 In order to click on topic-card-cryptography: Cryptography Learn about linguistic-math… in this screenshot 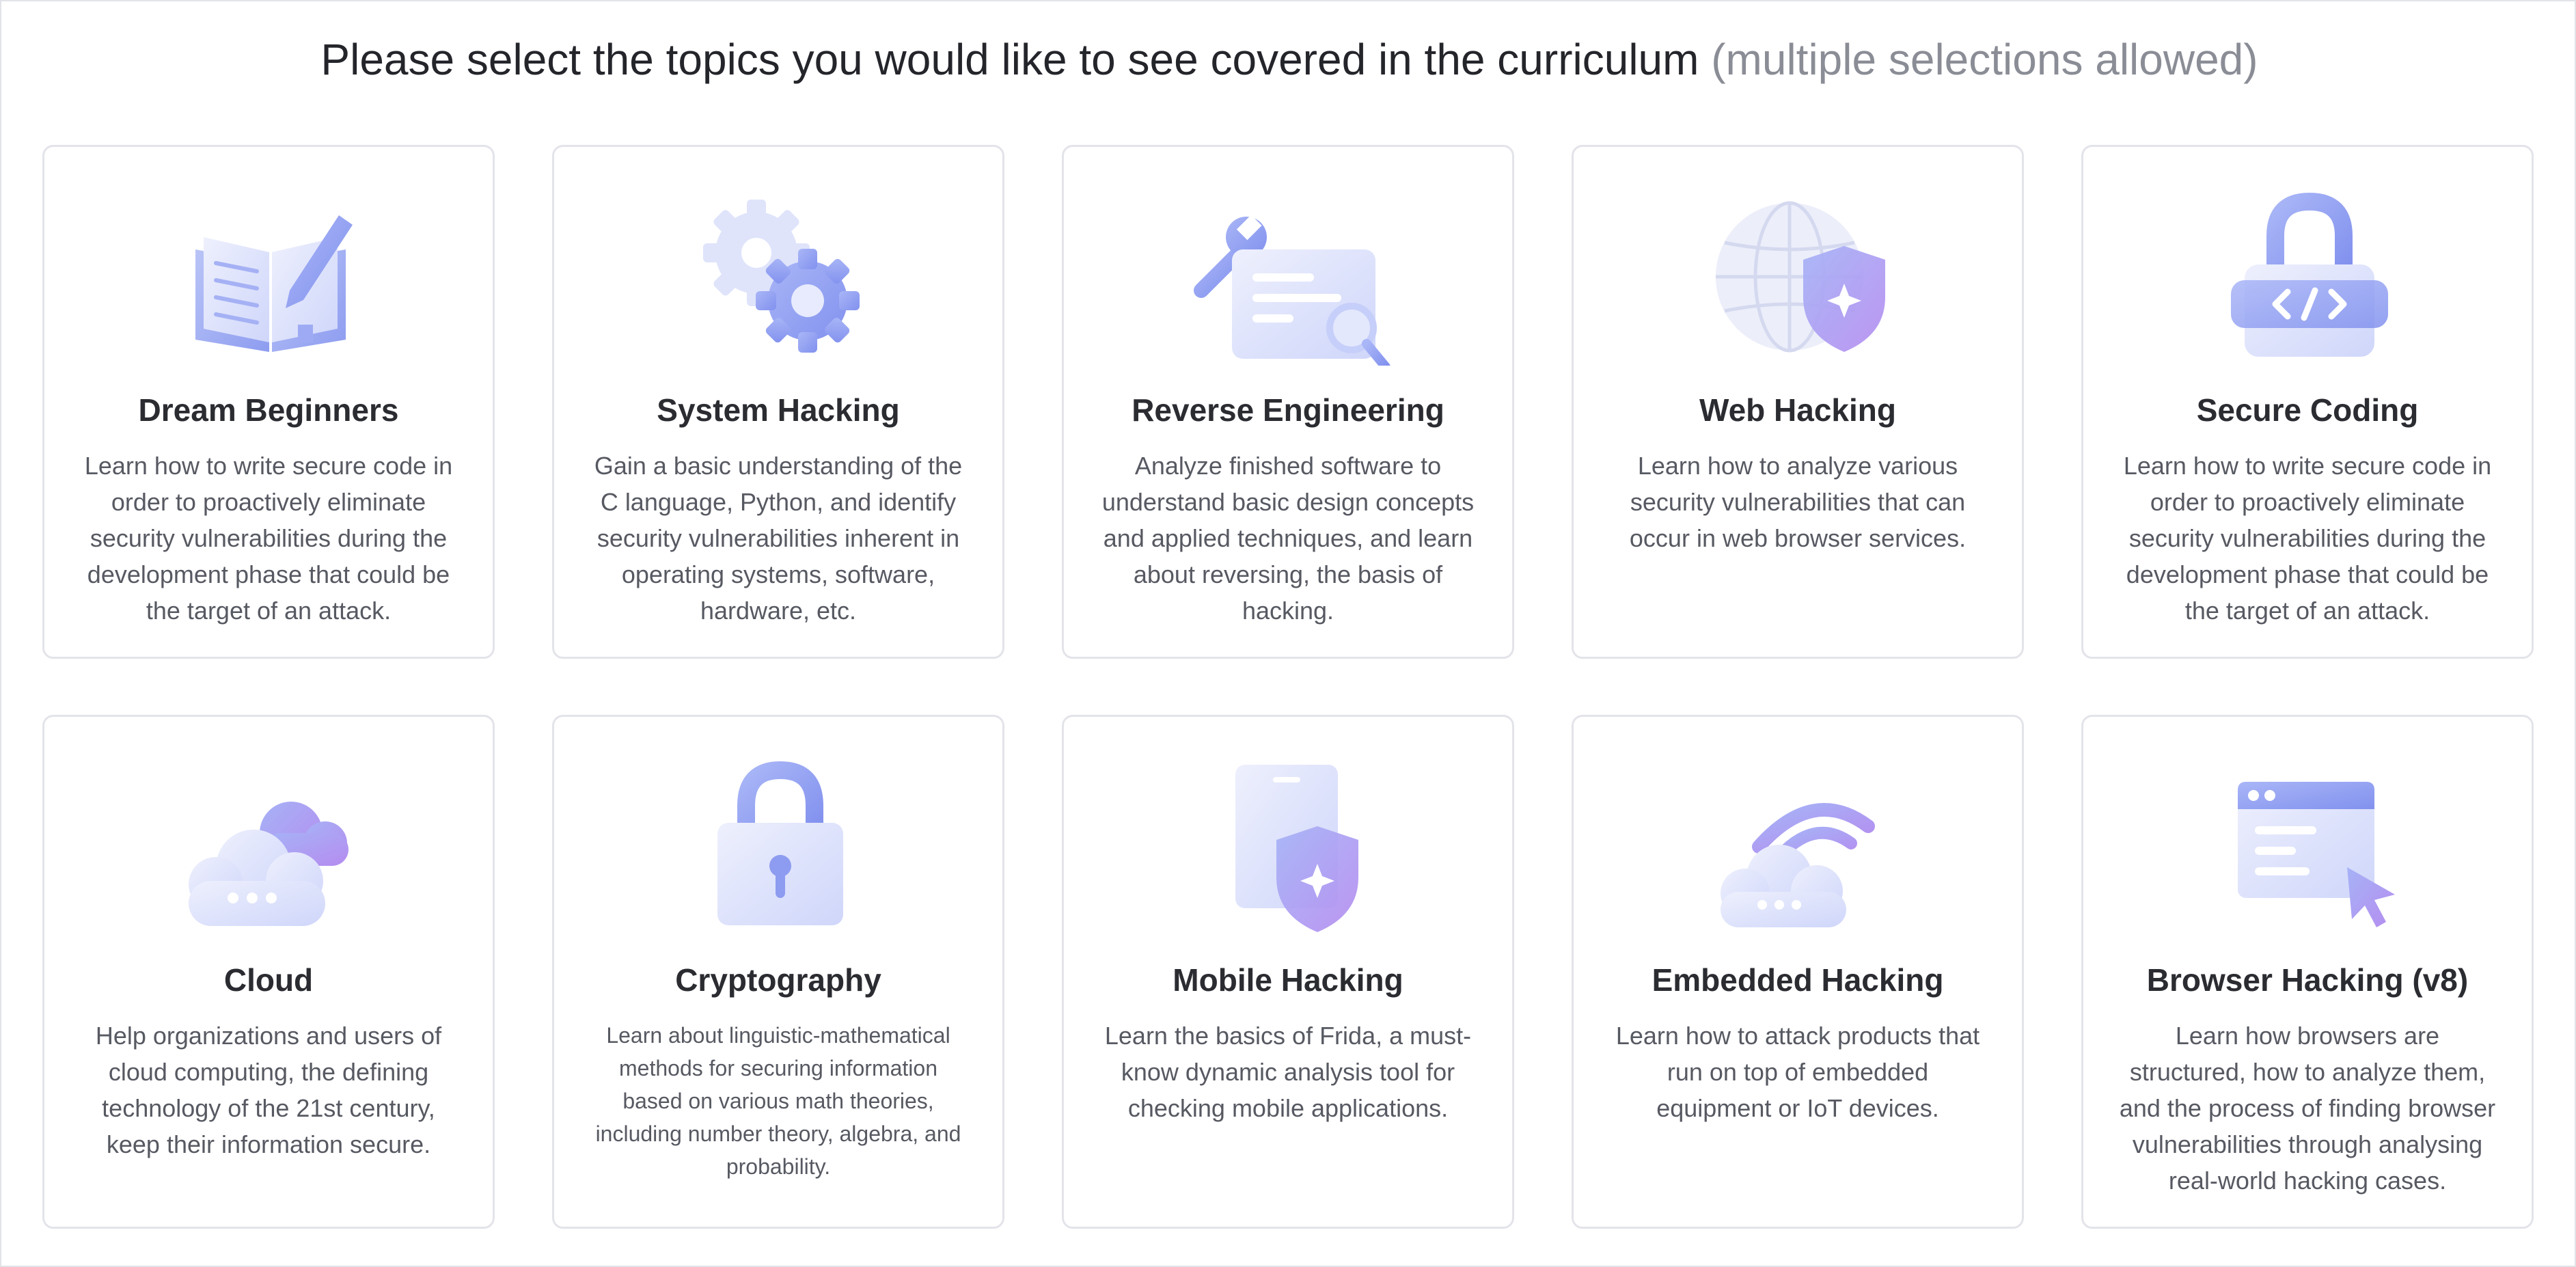, I will do `click(778, 972)`.